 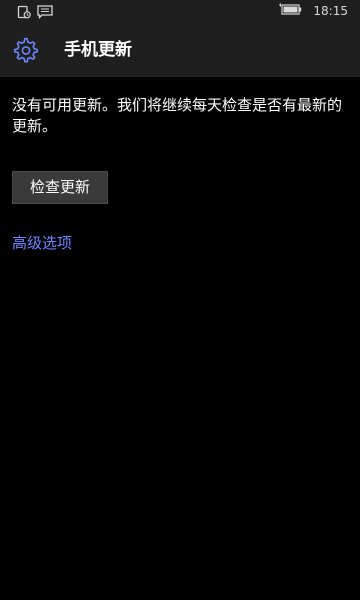 What do you see at coordinates (25, 50) in the screenshot?
I see `gear-icon` at bounding box center [25, 50].